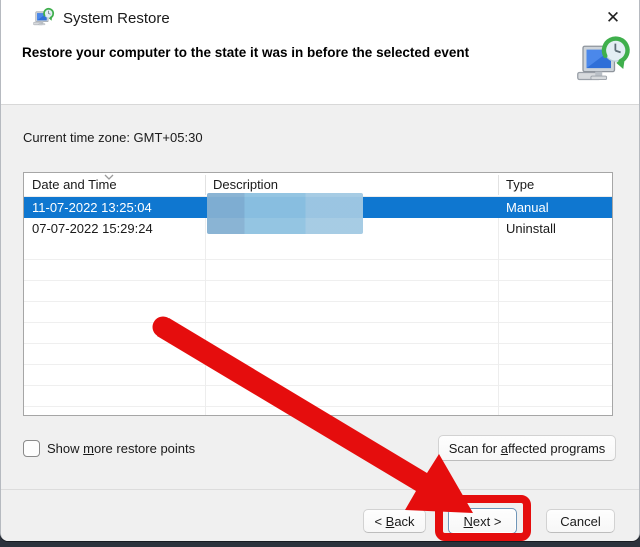 This screenshot has width=640, height=547. Describe the element at coordinates (109, 177) in the screenshot. I see `sort-chevron-icon` at that location.